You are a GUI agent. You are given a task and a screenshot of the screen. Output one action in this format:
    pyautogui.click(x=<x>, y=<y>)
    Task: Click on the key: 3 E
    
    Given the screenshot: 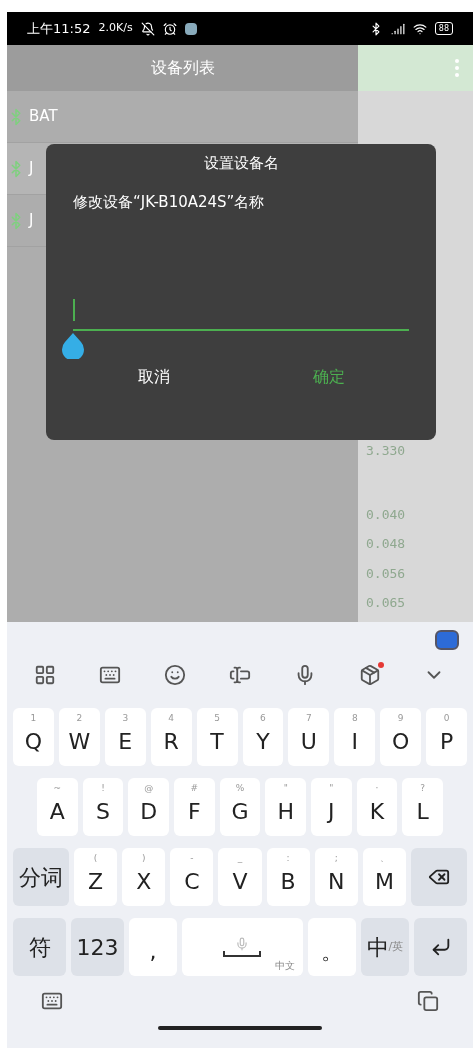 What is the action you would take?
    pyautogui.click(x=125, y=737)
    